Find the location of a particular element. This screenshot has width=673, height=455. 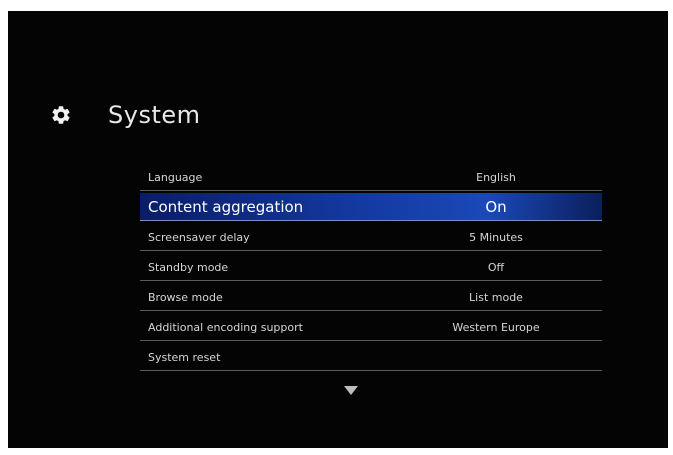

menu-item-standby-mode: Standby mode Off is located at coordinates (371, 267).